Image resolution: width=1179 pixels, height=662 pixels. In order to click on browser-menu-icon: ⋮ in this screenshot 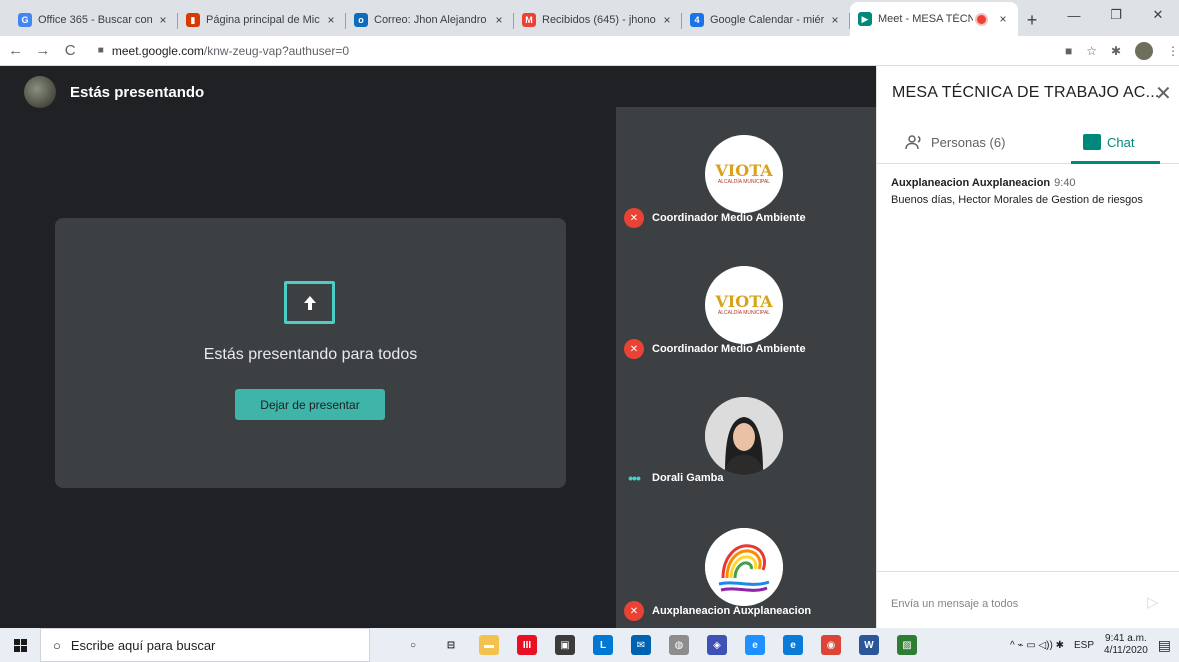, I will do `click(1173, 51)`.